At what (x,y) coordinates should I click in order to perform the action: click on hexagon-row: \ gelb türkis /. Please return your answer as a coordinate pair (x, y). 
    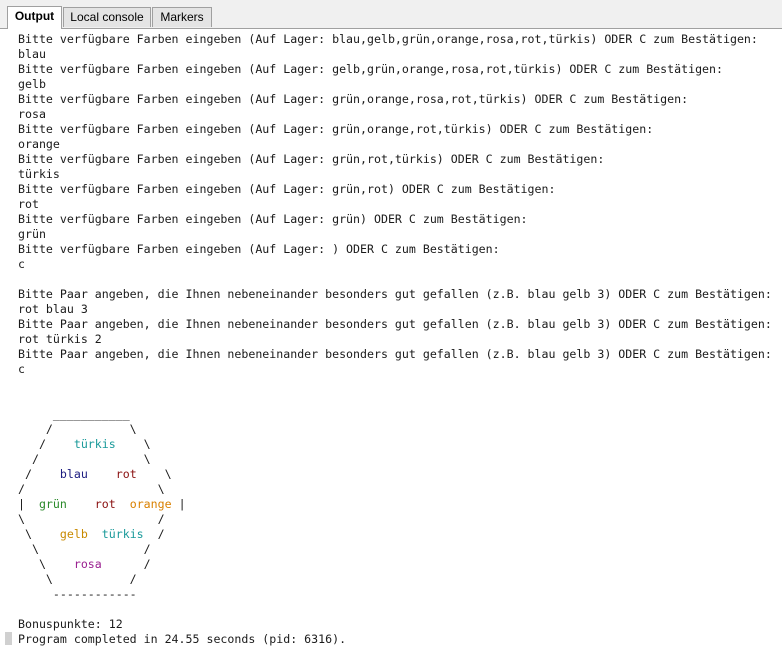
    Looking at the image, I should click on (395, 534).